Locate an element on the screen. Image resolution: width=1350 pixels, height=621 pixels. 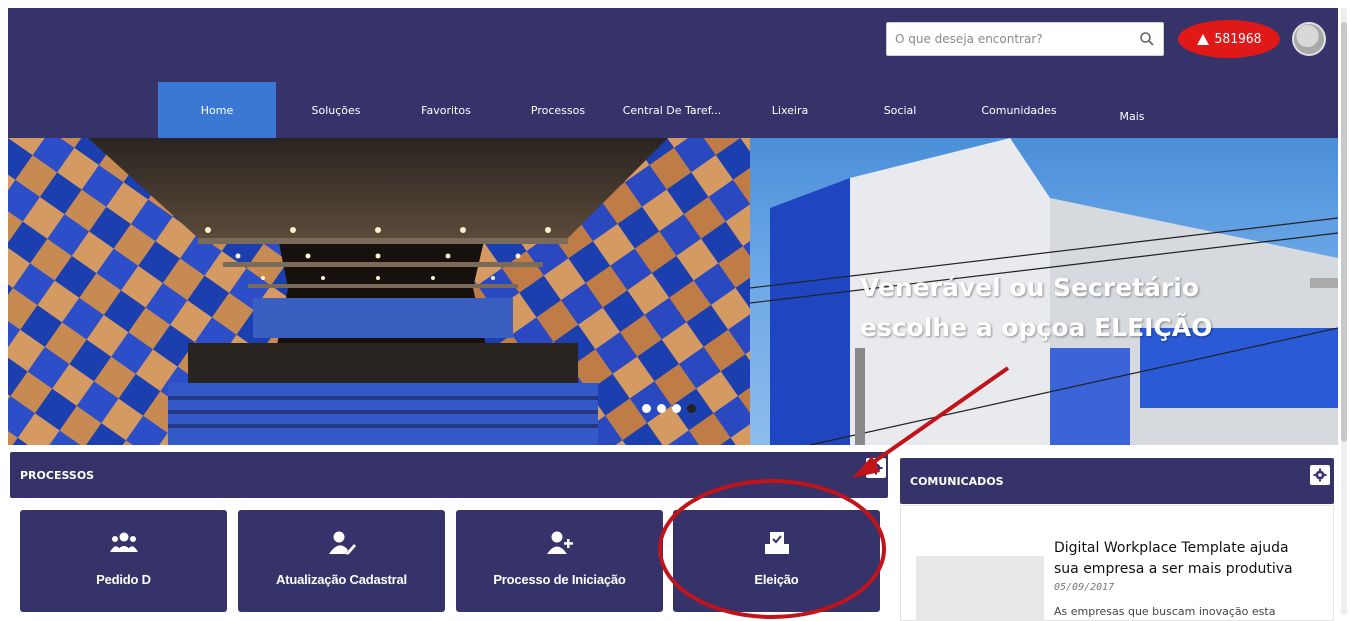
alert-count: 581968 is located at coordinates (1238, 39).